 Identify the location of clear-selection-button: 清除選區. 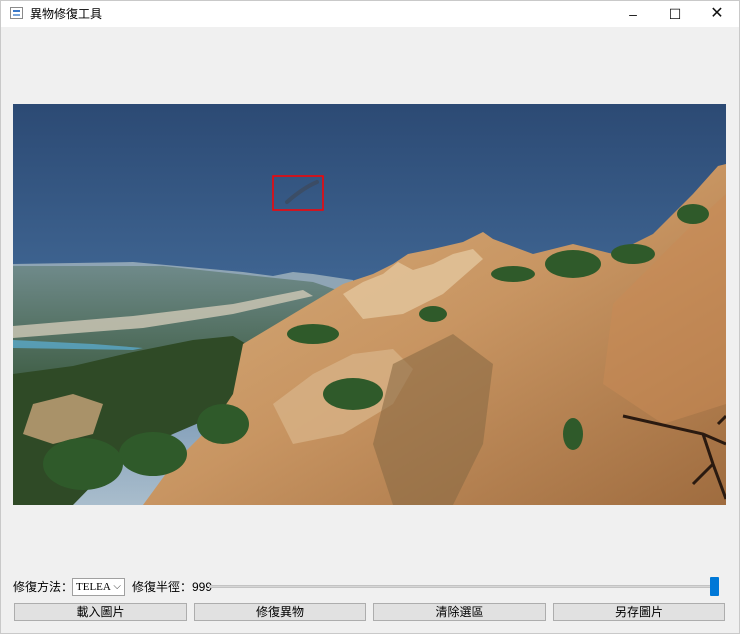
(459, 612).